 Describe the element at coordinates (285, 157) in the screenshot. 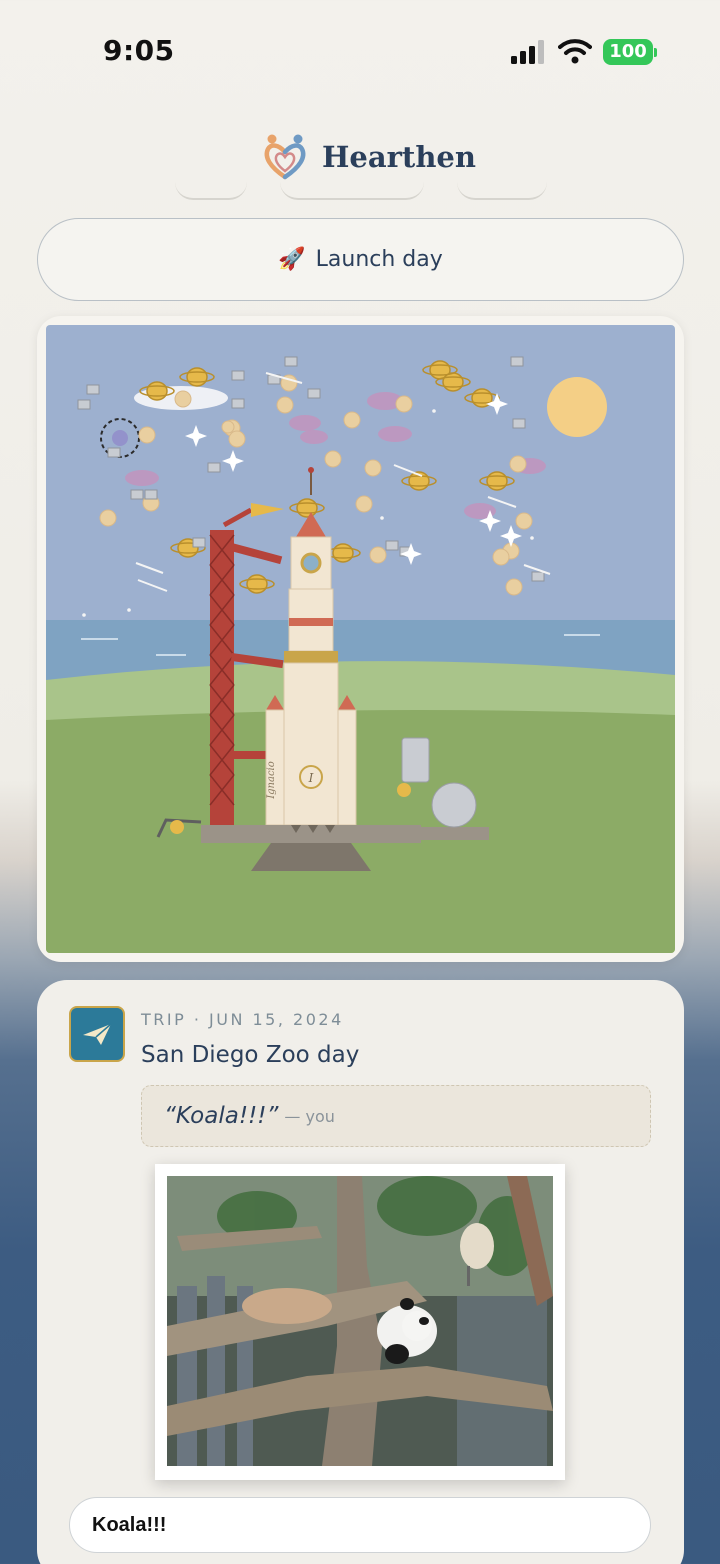

I see `hearthen-logo-icon` at that location.